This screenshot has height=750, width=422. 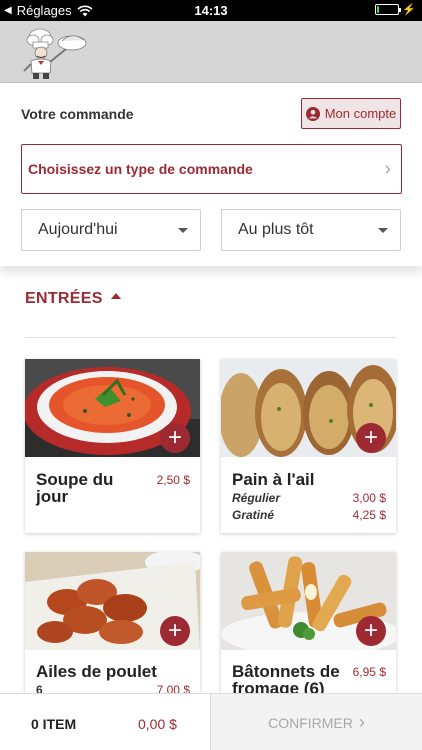 What do you see at coordinates (409, 10) in the screenshot?
I see `charging-icon: ⚡` at bounding box center [409, 10].